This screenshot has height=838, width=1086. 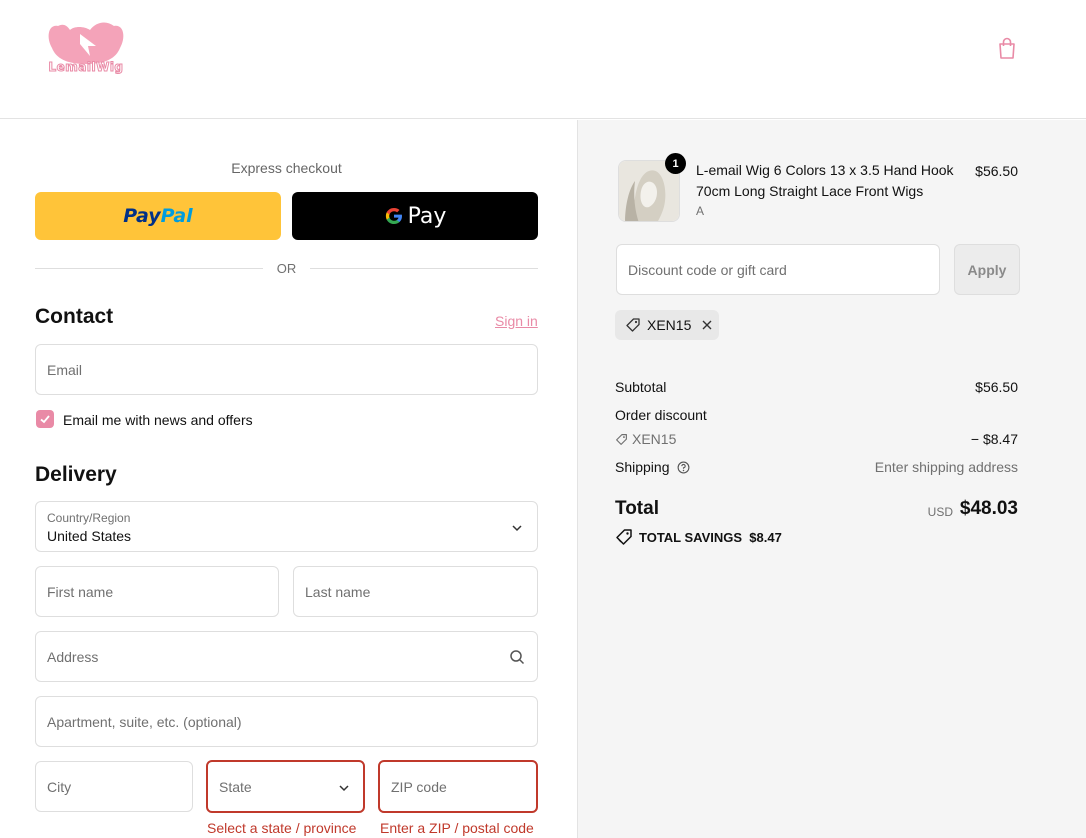 I want to click on discount-code-row: XEN15, so click(x=645, y=439).